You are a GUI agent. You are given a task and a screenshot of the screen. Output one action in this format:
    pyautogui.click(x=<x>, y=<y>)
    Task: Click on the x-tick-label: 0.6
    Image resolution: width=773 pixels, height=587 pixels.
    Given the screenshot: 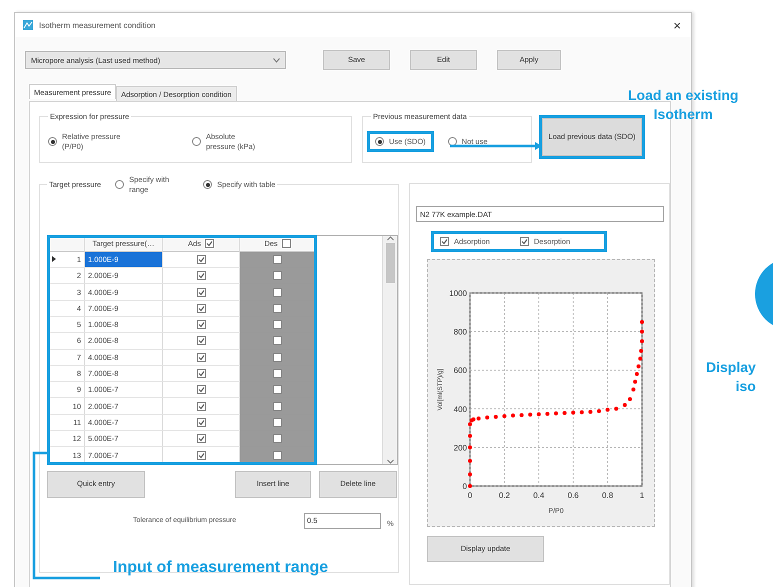 What is the action you would take?
    pyautogui.click(x=573, y=495)
    